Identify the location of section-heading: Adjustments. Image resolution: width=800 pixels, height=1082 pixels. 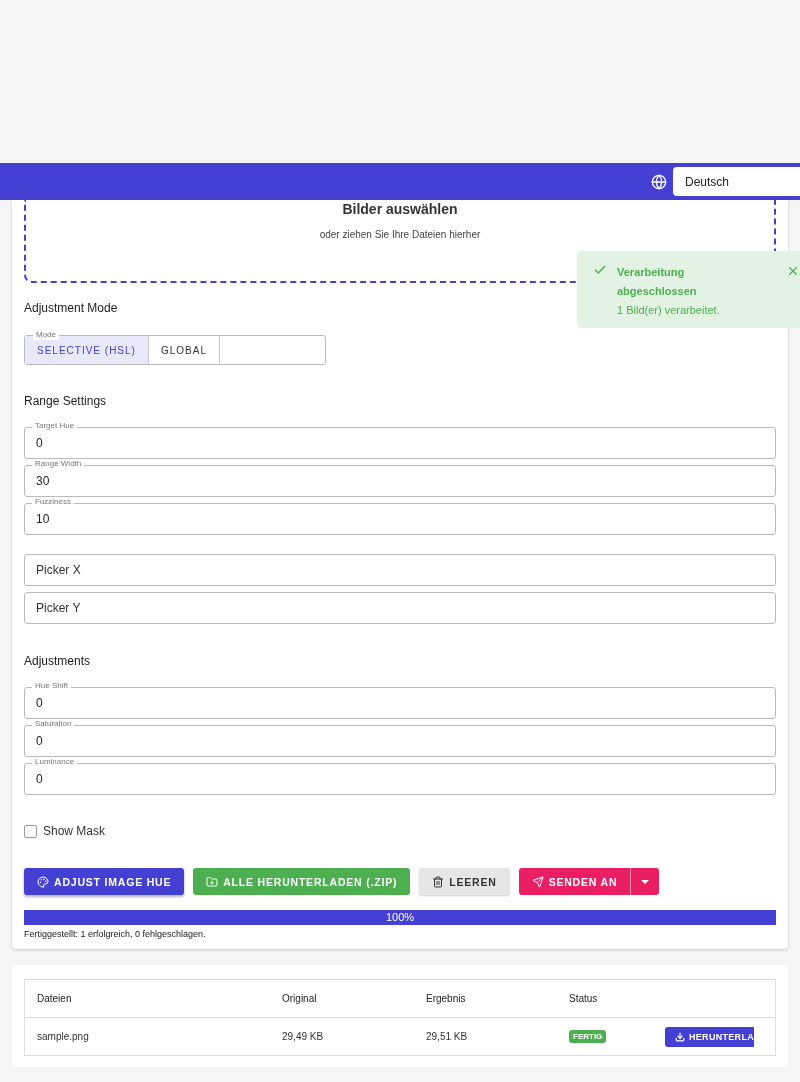
(57, 661).